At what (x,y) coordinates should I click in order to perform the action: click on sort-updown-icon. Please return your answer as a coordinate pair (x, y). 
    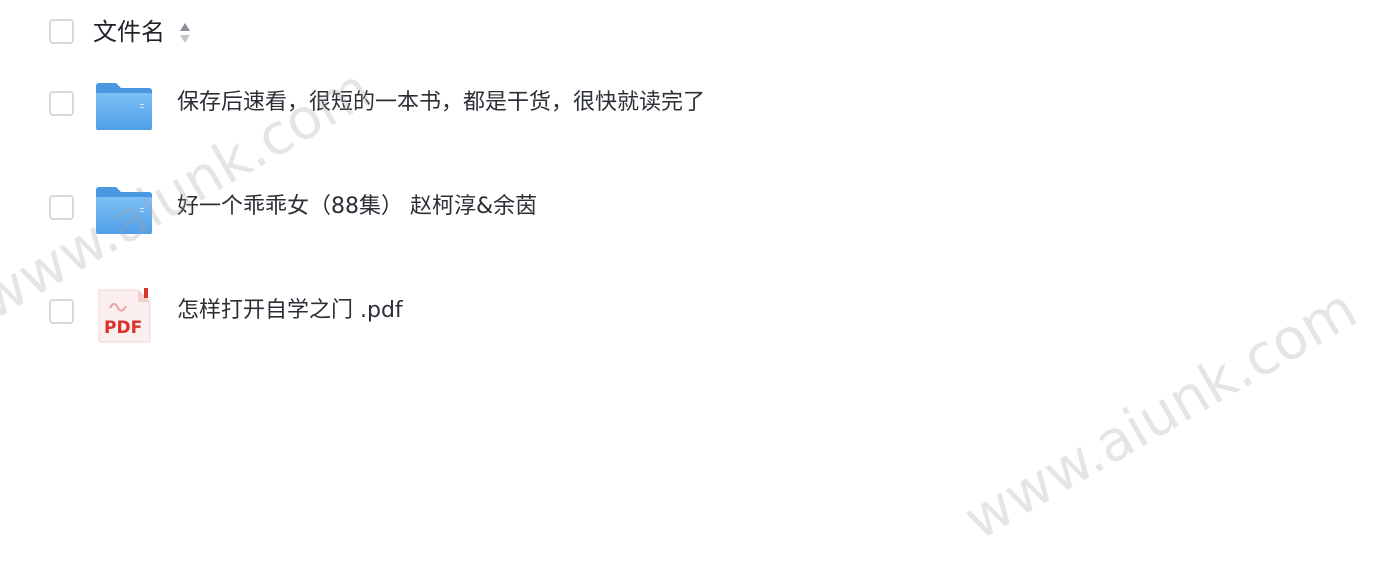
    Looking at the image, I should click on (185, 33).